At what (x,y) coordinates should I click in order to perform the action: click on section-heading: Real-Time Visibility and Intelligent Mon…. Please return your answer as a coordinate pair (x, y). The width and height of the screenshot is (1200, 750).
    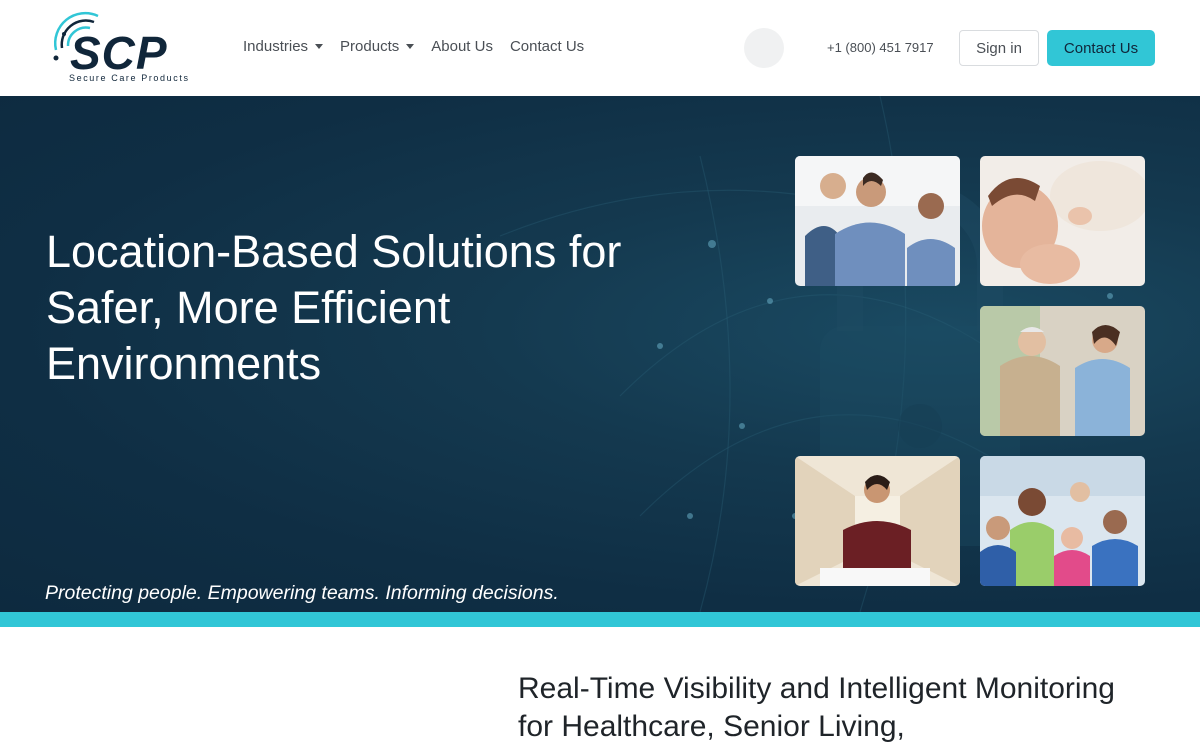
    Looking at the image, I should click on (816, 707).